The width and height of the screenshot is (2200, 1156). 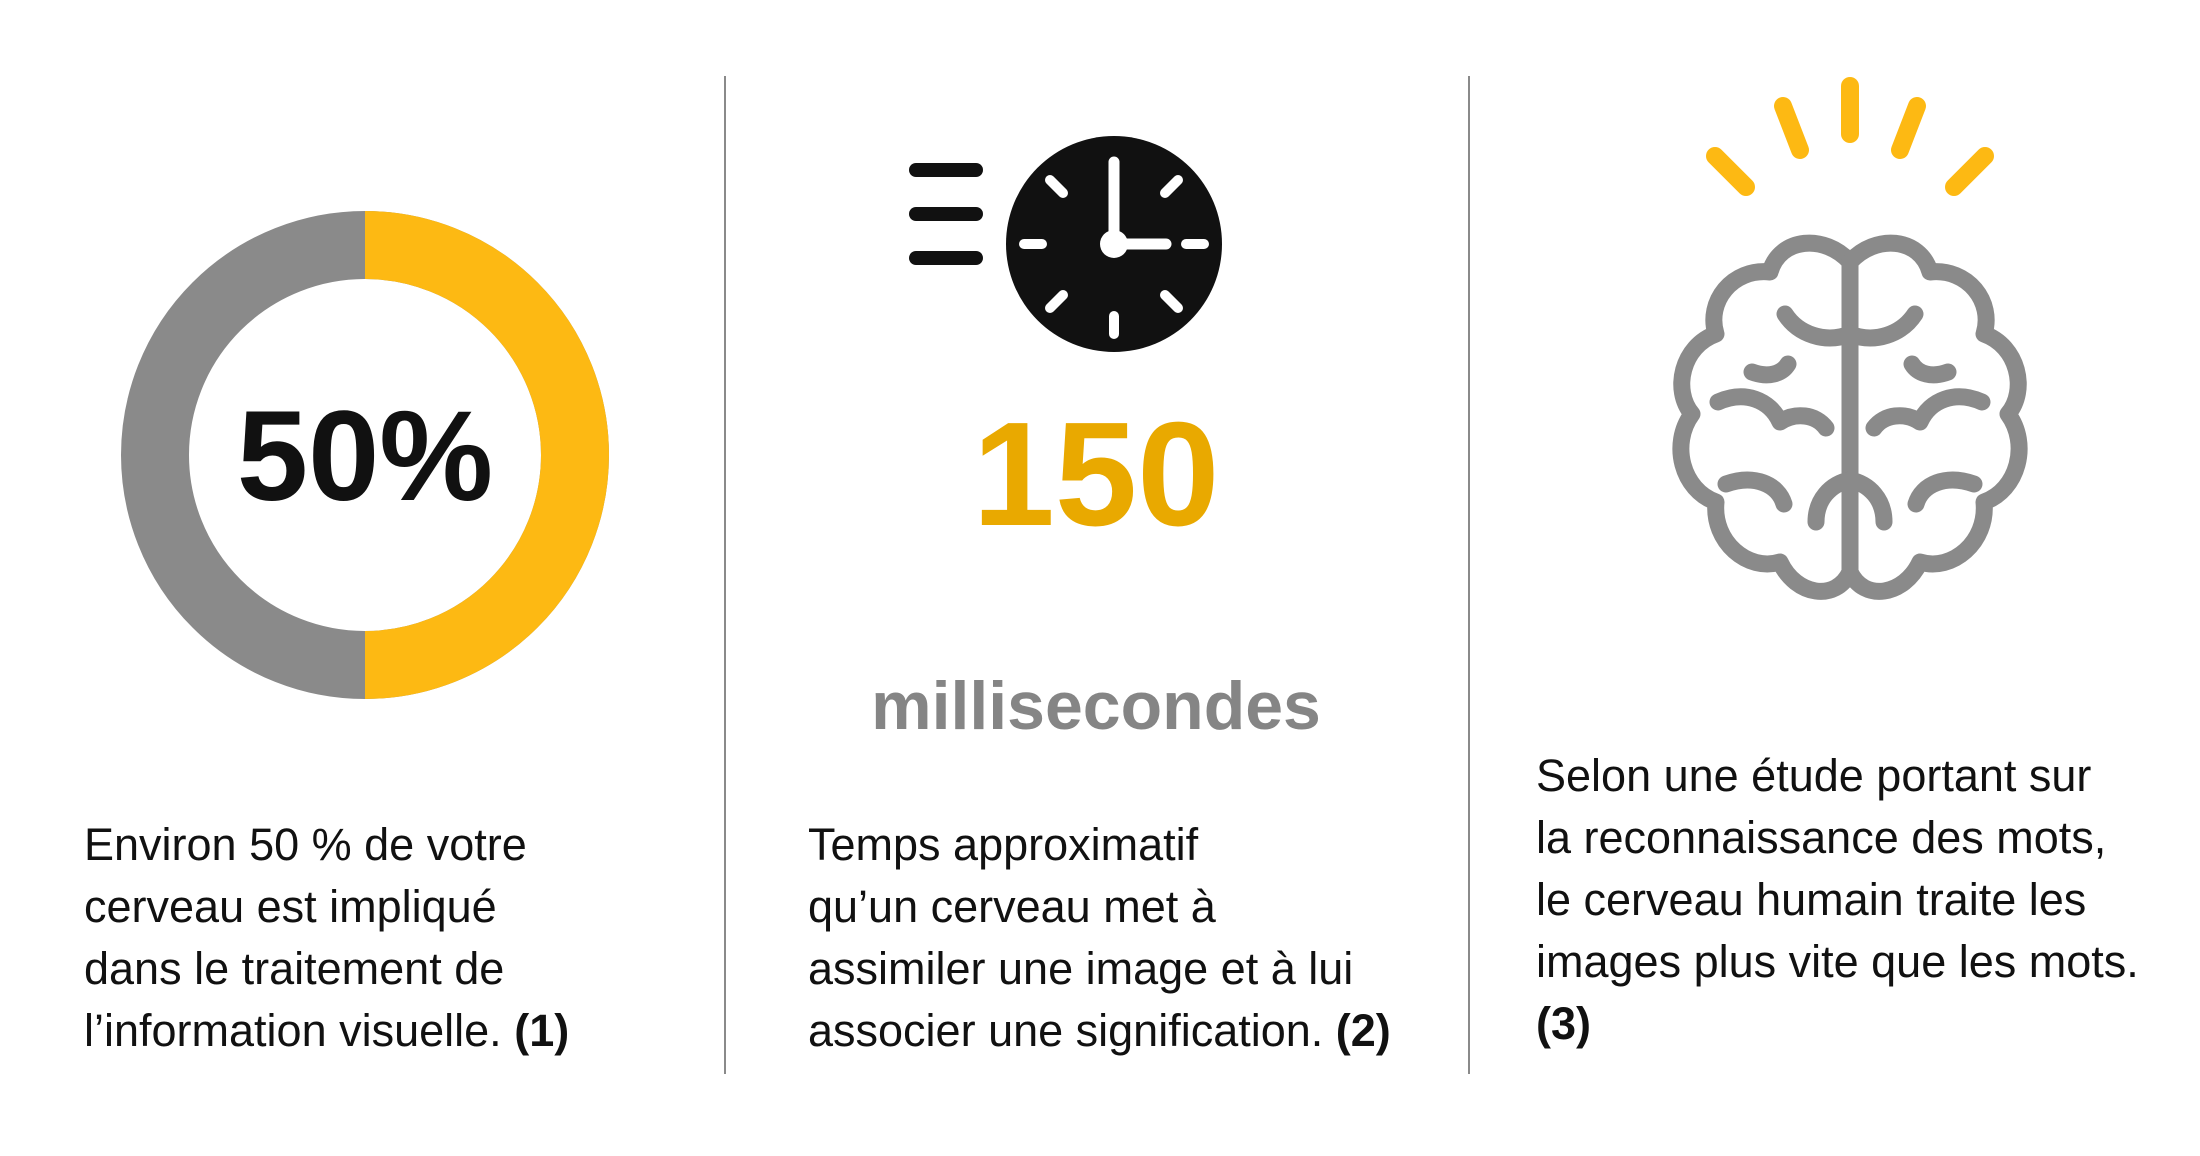 I want to click on desc-line: images plus vite que les mots., so click(x=1837, y=961).